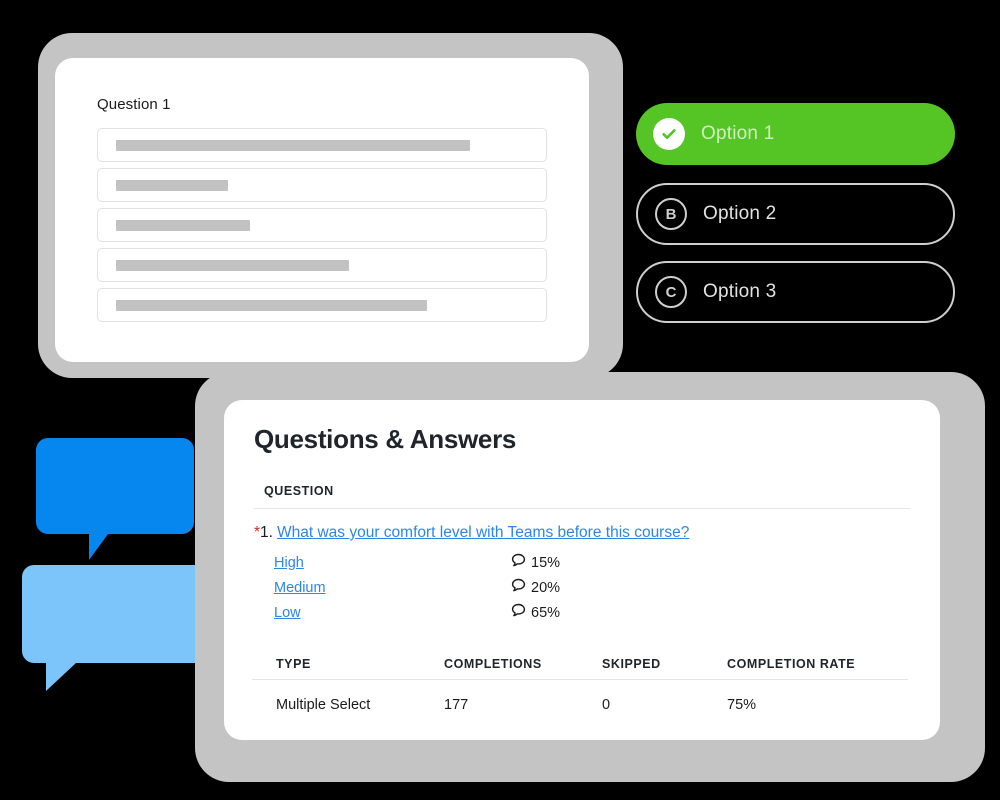 This screenshot has width=1000, height=800. What do you see at coordinates (134, 104) in the screenshot?
I see `question-title: Question 1` at bounding box center [134, 104].